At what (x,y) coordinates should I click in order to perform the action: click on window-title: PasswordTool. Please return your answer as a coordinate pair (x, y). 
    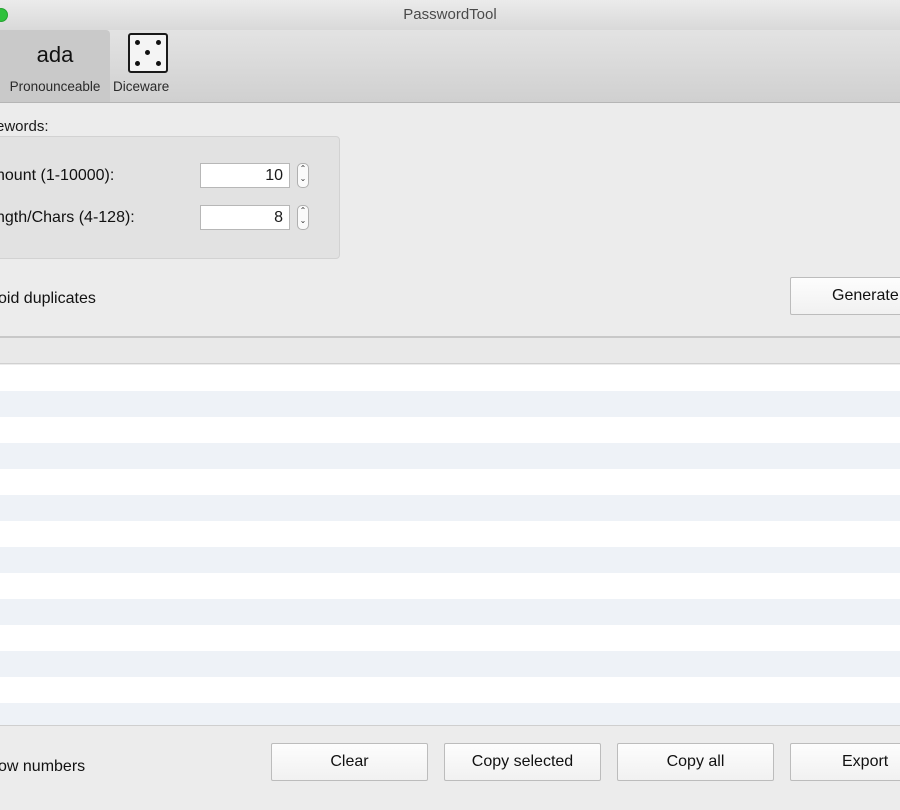
    Looking at the image, I should click on (450, 14).